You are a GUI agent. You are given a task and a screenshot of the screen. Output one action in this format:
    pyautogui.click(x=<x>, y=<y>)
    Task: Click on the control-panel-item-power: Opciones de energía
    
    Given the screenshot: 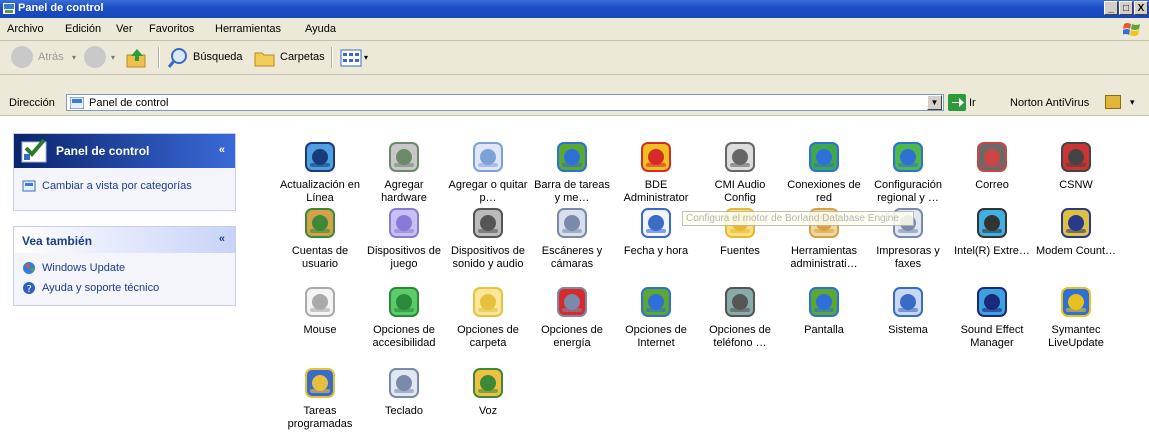 What is the action you would take?
    pyautogui.click(x=572, y=317)
    